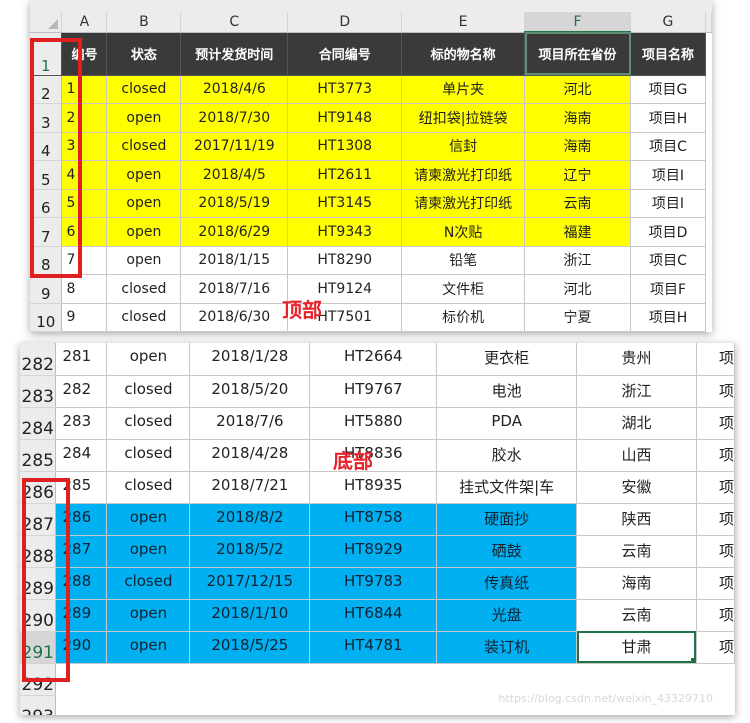  Describe the element at coordinates (507, 391) in the screenshot. I see `table-cell: 电池` at that location.